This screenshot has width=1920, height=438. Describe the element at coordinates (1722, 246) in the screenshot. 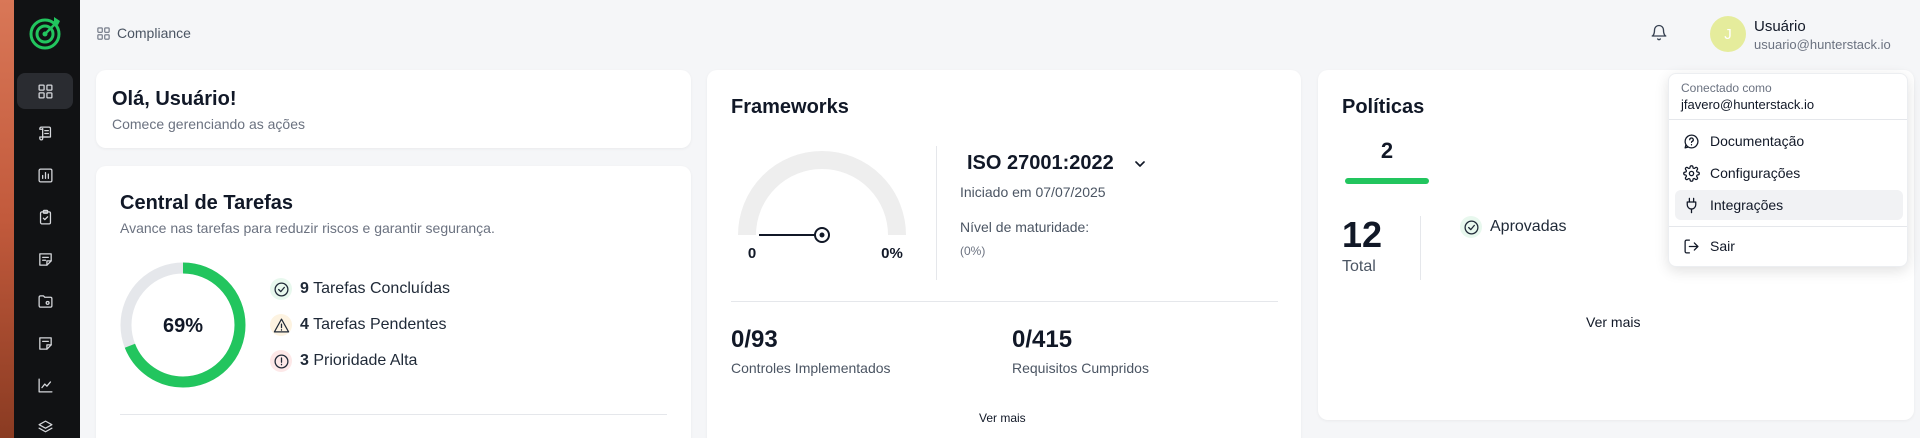

I see `menu-item-label: Sair` at that location.